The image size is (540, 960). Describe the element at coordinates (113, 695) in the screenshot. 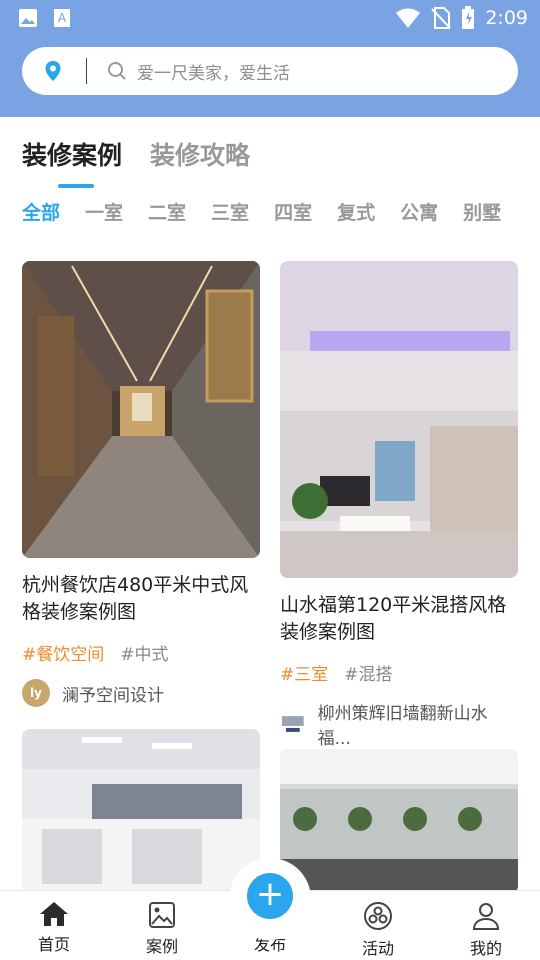

I see `author-name: 澜予空间设计` at that location.